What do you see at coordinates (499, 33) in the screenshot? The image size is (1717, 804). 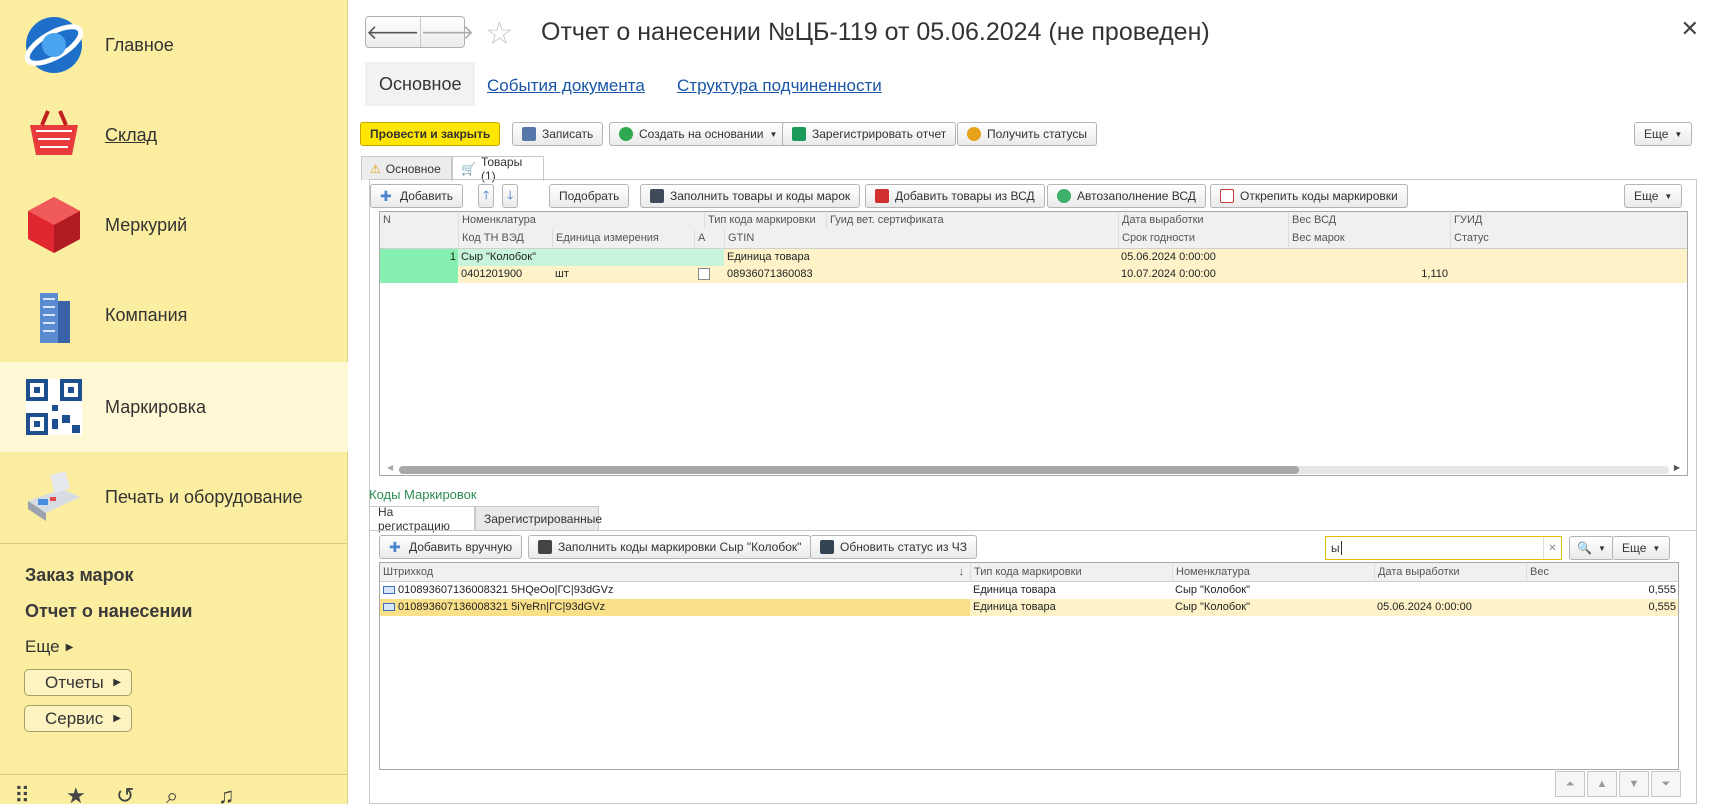 I see `favorite-star-icon: ☆` at bounding box center [499, 33].